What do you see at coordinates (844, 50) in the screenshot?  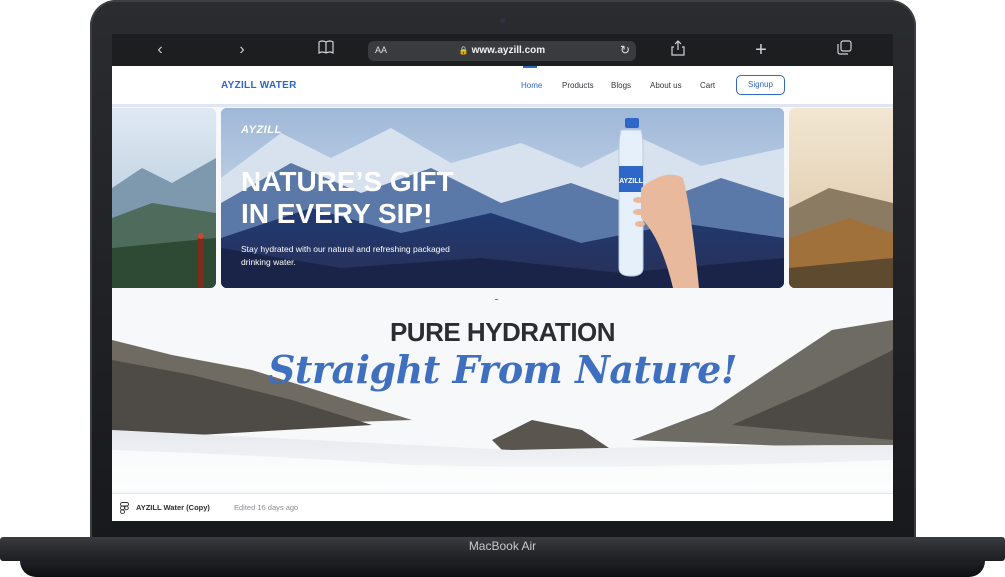 I see `tabs-icon` at bounding box center [844, 50].